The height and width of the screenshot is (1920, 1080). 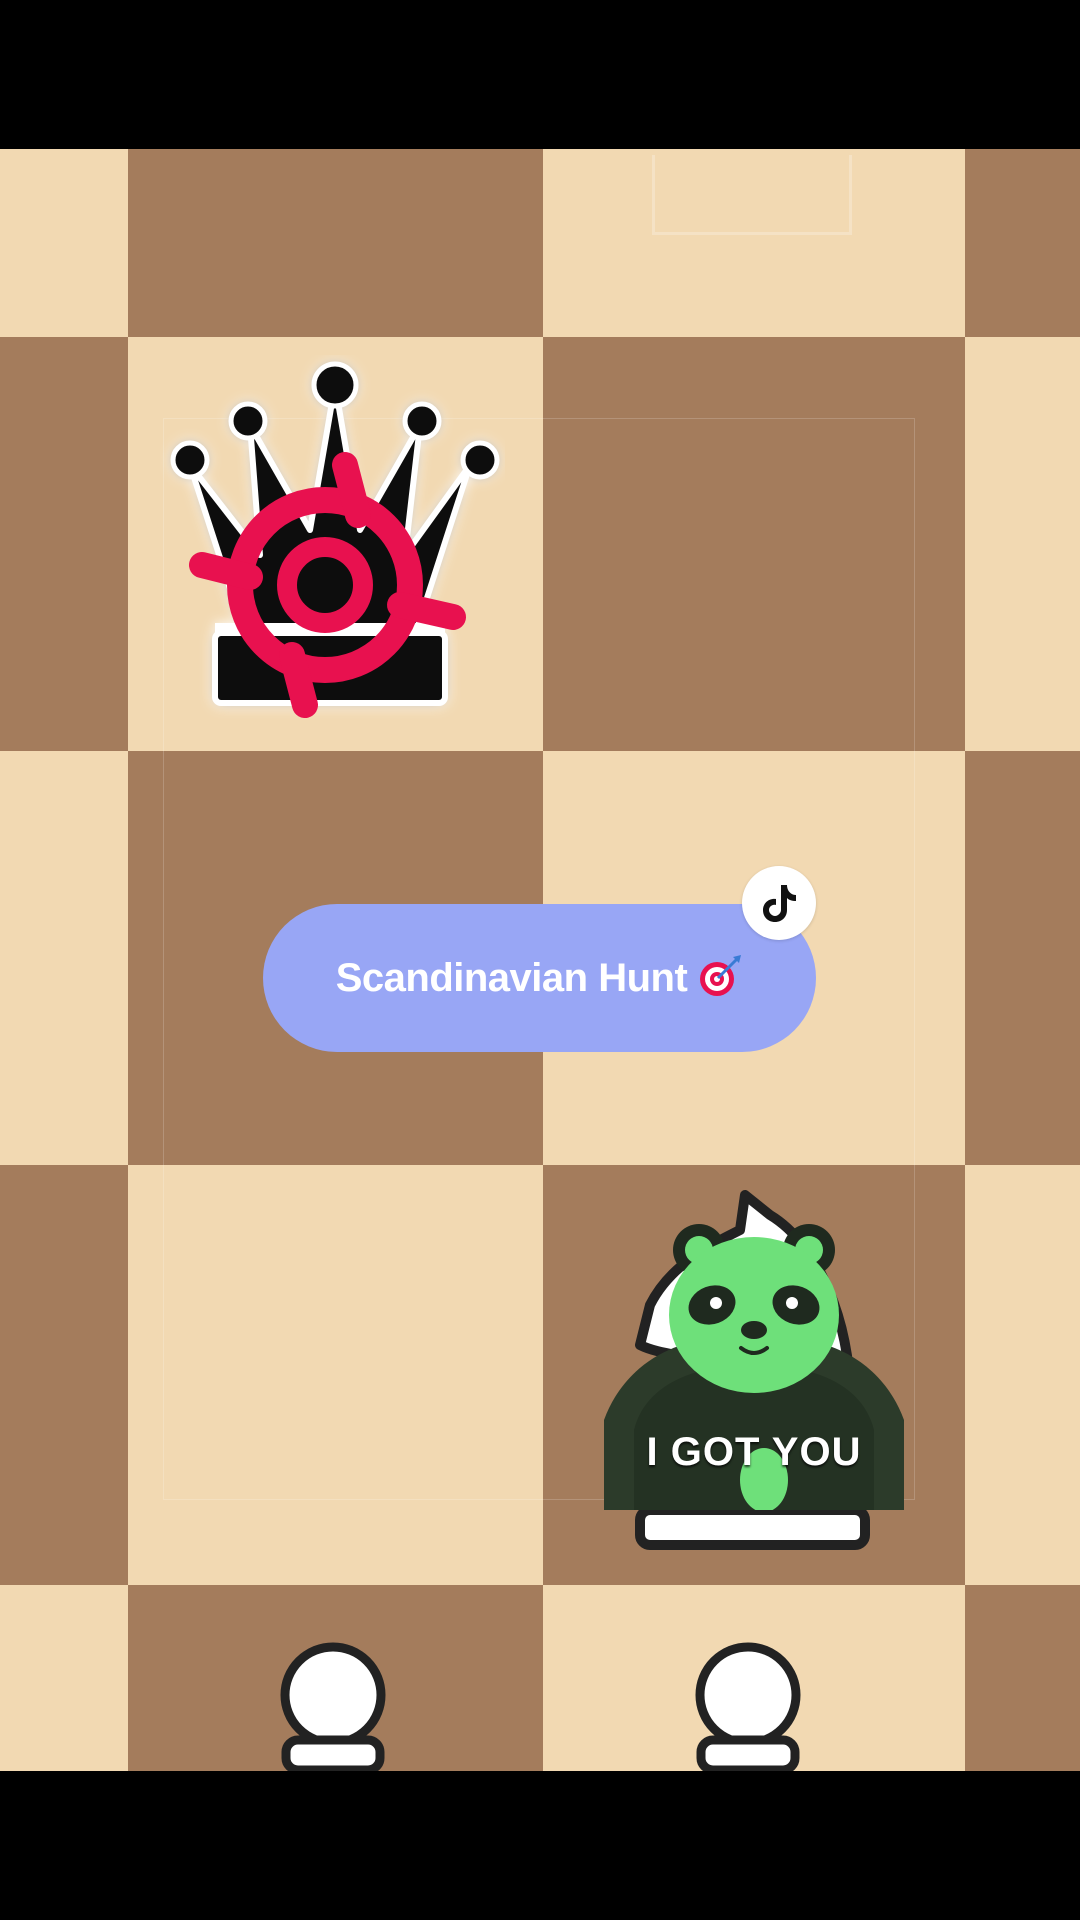 What do you see at coordinates (540, 1845) in the screenshot?
I see `letterbox-bottom` at bounding box center [540, 1845].